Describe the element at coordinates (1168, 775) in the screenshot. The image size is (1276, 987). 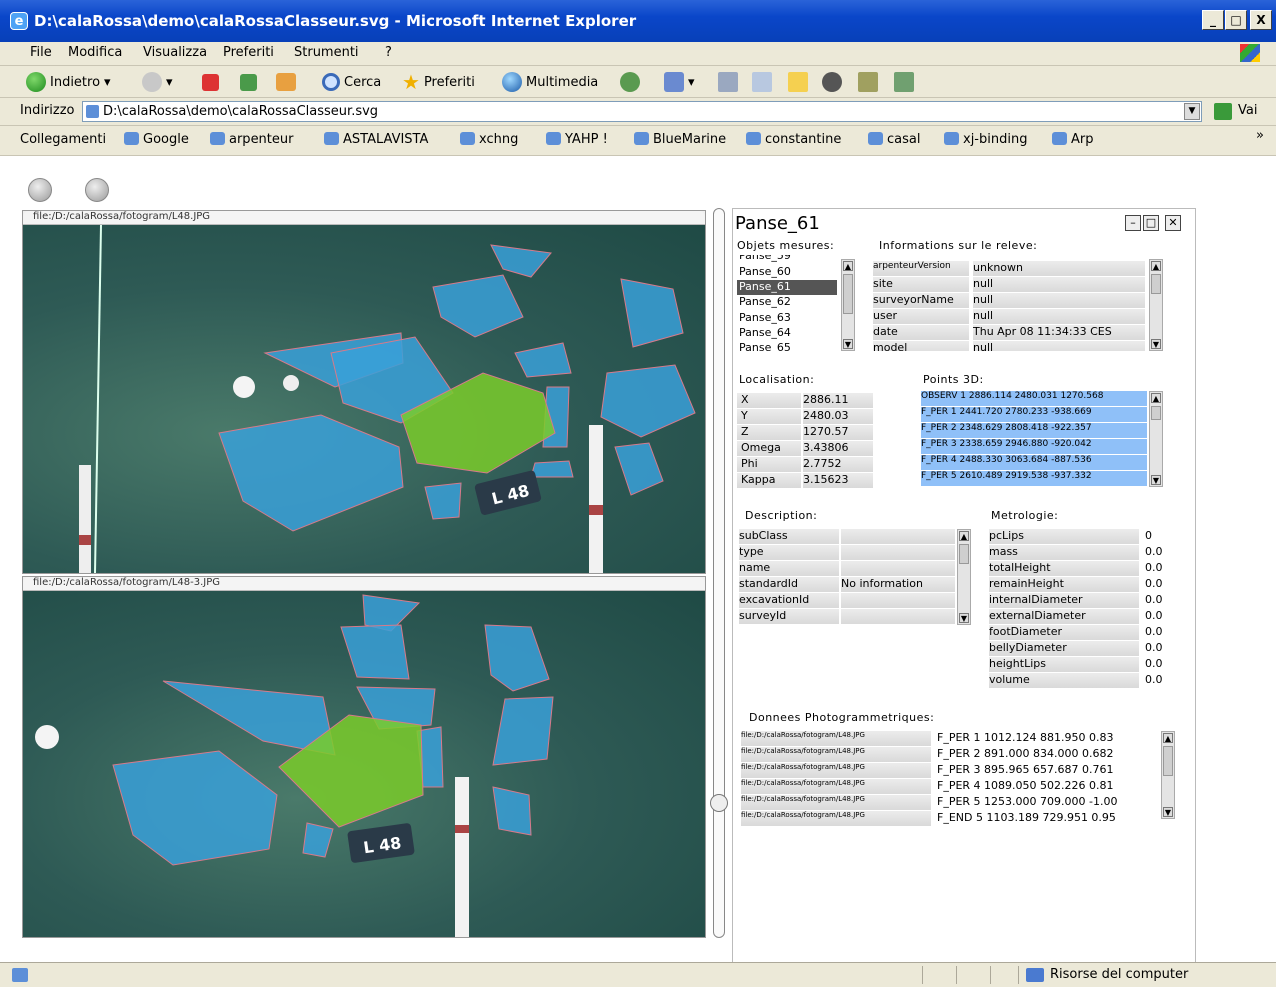
I see `photo-data-scrollbar: ▲ ▼` at that location.